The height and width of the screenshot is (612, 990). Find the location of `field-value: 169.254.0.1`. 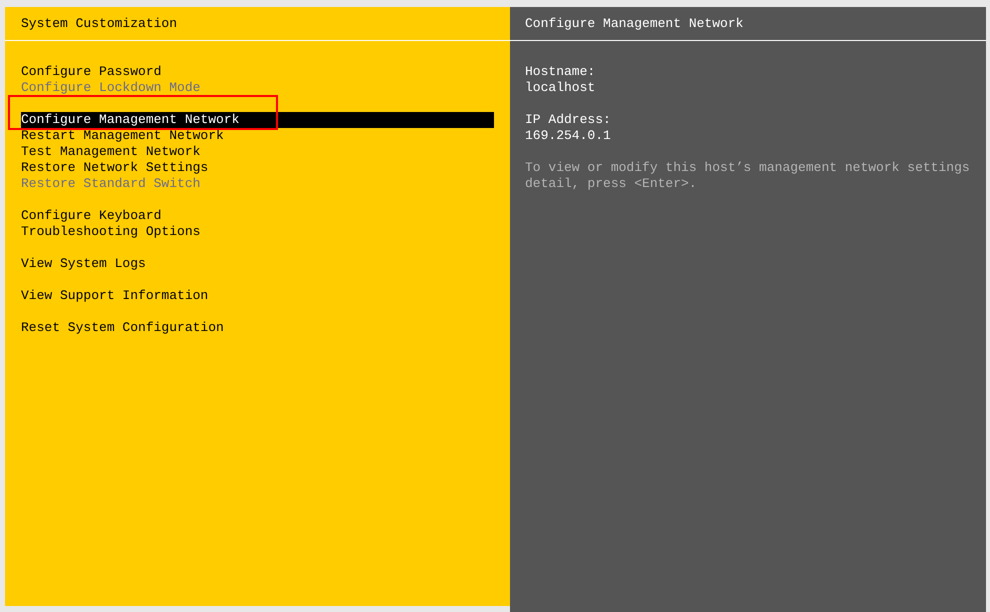

field-value: 169.254.0.1 is located at coordinates (568, 136).